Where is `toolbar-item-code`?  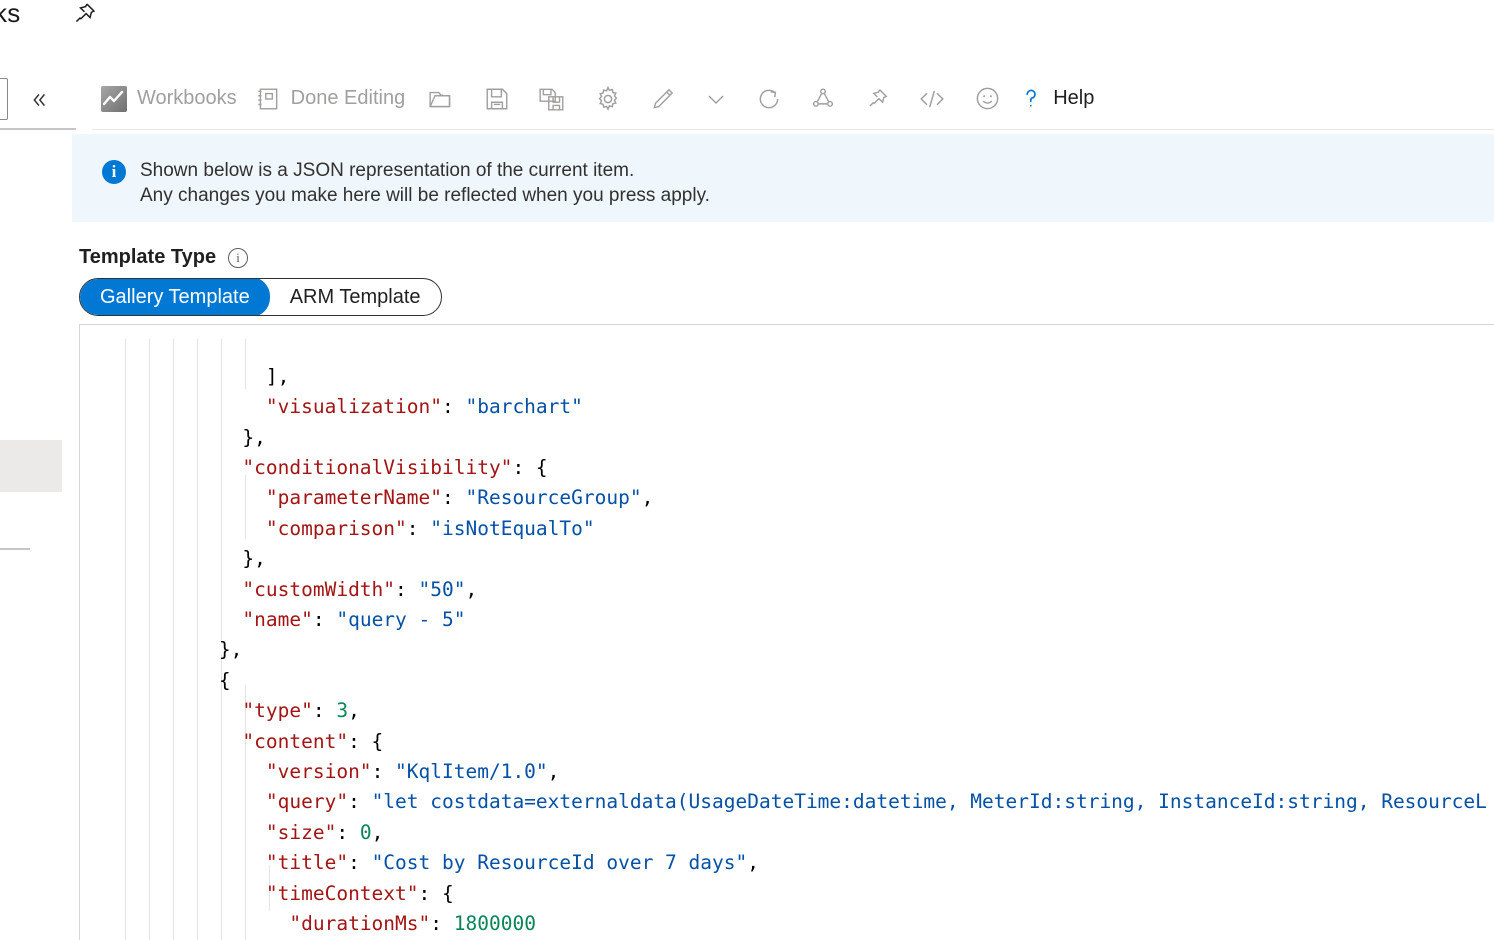
toolbar-item-code is located at coordinates (932, 99).